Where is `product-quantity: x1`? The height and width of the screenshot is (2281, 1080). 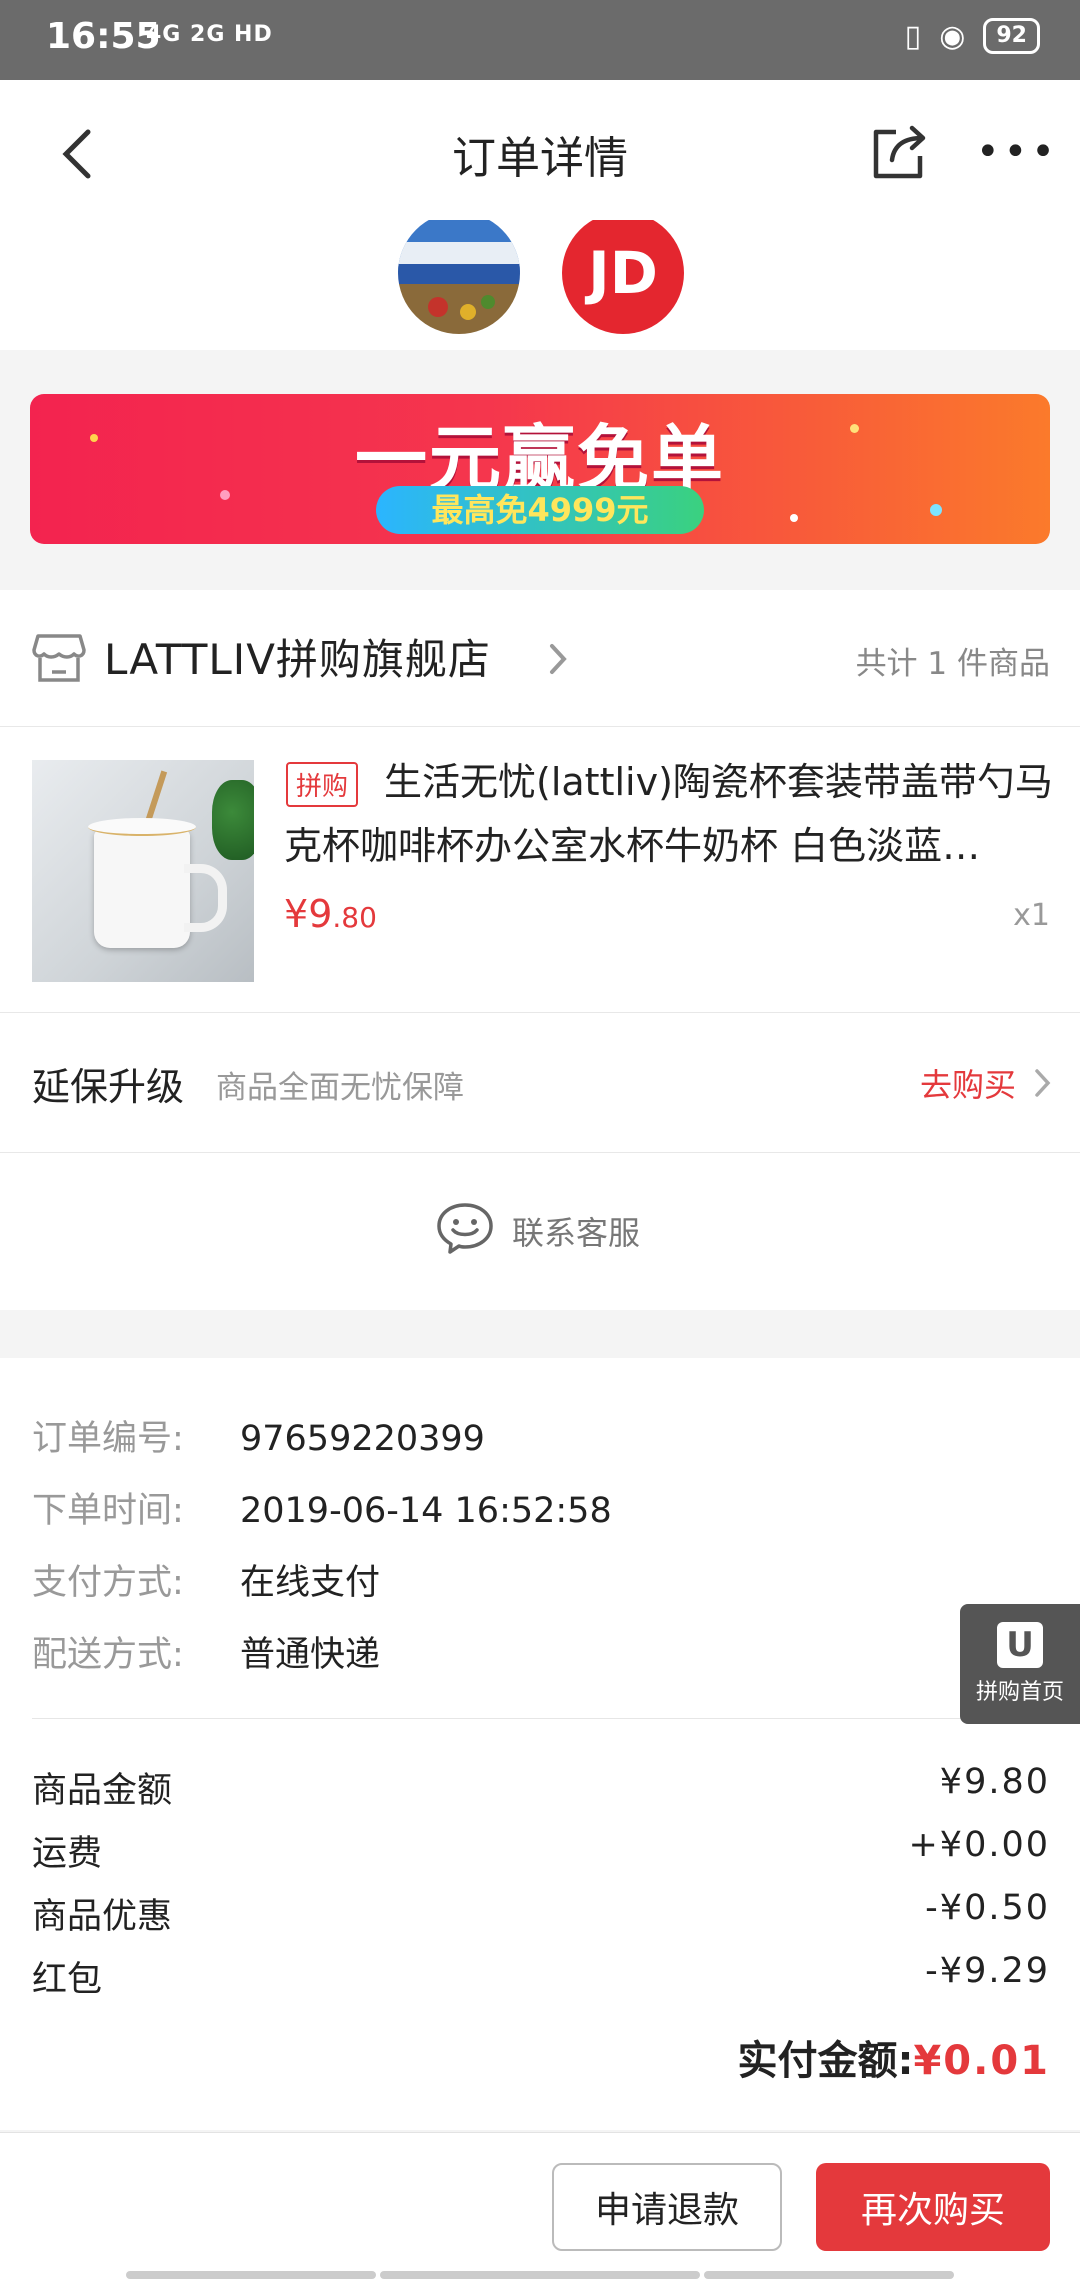 product-quantity: x1 is located at coordinates (1031, 915).